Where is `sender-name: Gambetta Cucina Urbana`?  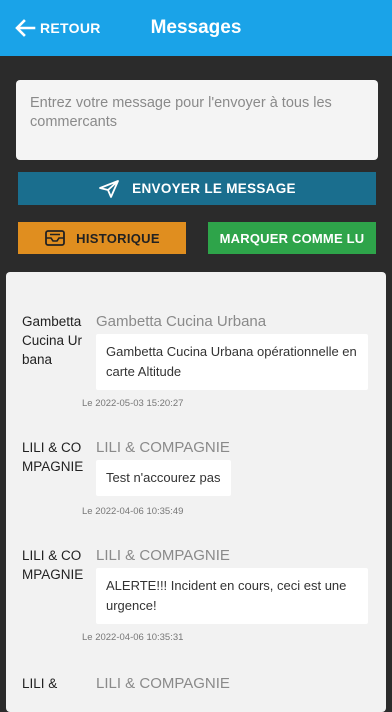 sender-name: Gambetta Cucina Urbana is located at coordinates (52, 340).